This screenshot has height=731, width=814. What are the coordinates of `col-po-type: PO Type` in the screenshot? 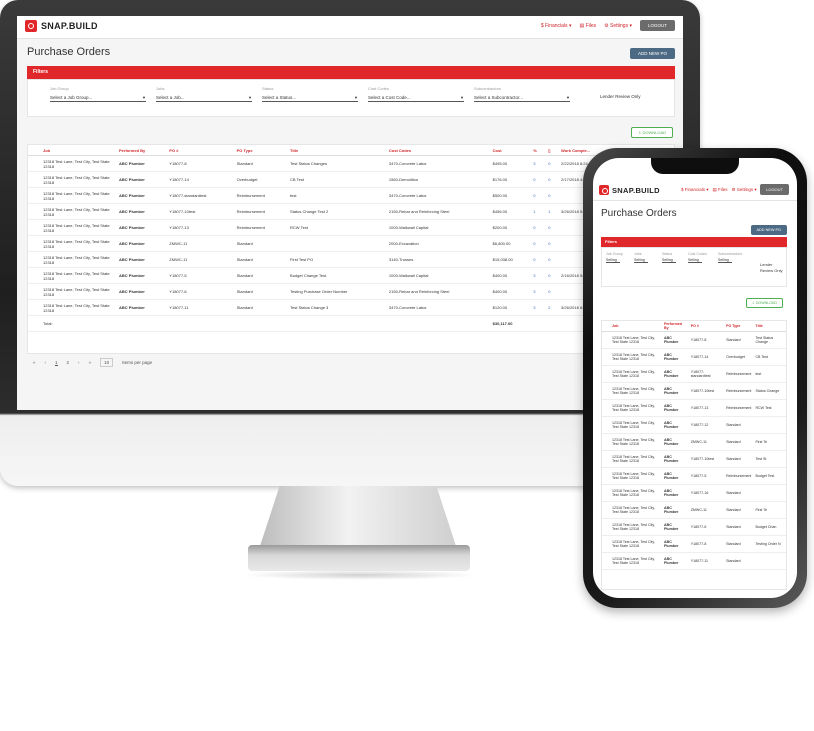 It's located at (260, 150).